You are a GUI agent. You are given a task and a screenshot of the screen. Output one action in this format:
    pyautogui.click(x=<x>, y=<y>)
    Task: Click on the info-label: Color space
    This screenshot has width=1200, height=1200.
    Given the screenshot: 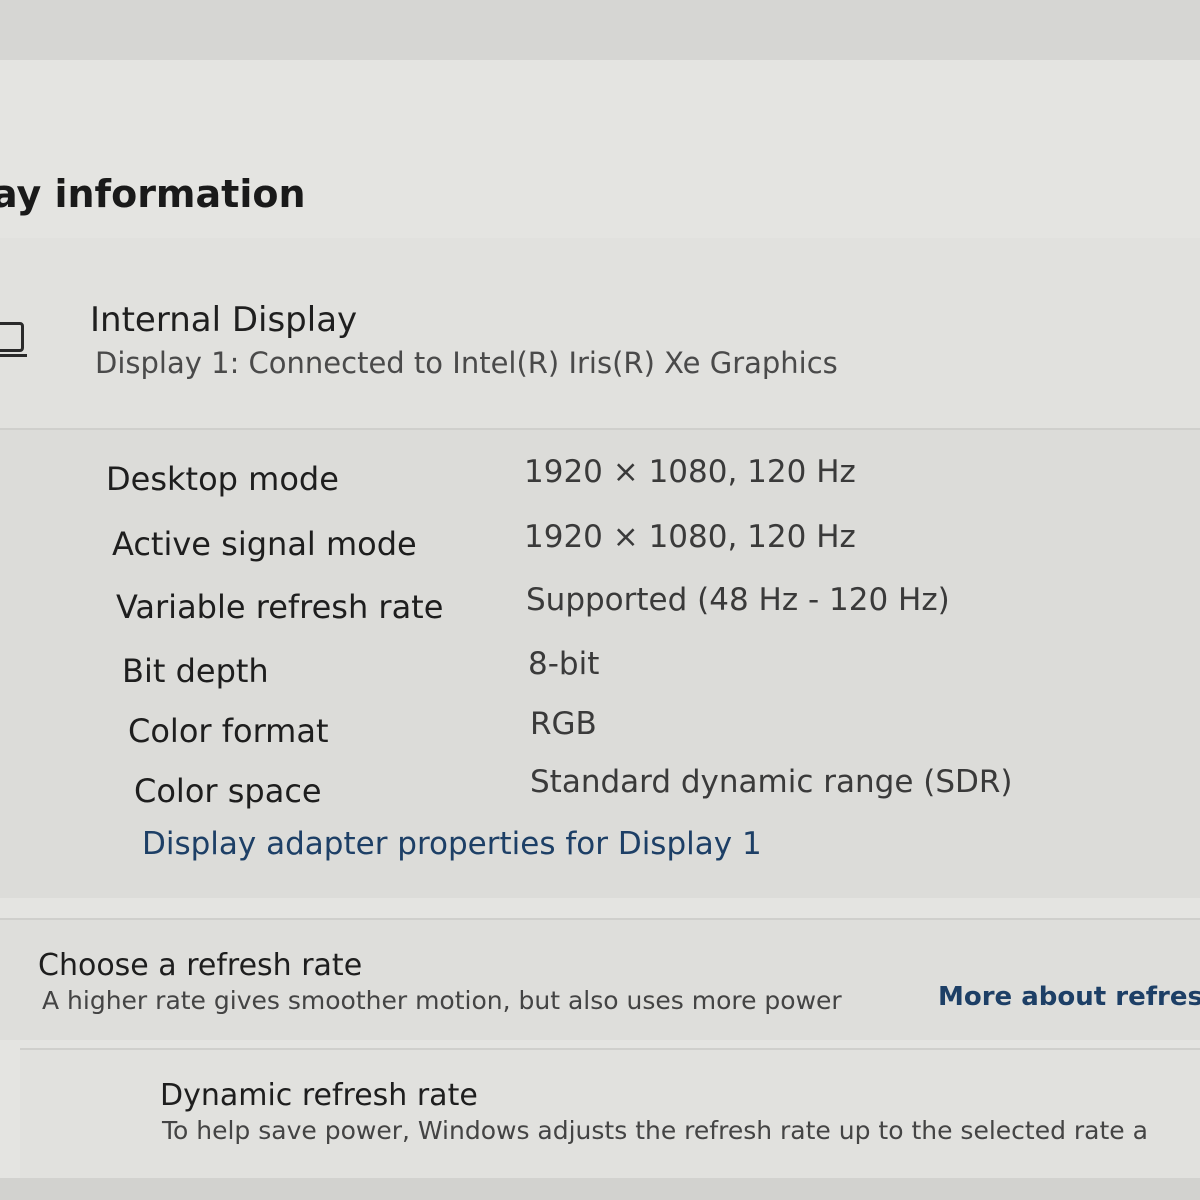 What is the action you would take?
    pyautogui.click(x=228, y=791)
    